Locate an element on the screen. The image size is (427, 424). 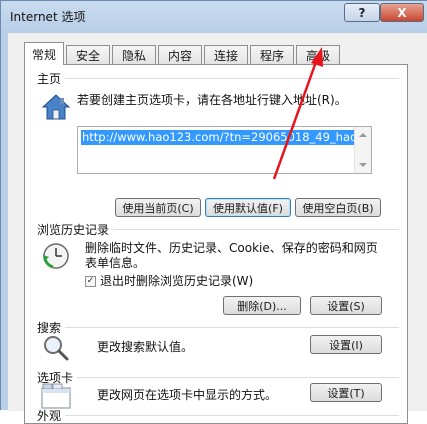
tab-general: 常规 is located at coordinates (44, 53).